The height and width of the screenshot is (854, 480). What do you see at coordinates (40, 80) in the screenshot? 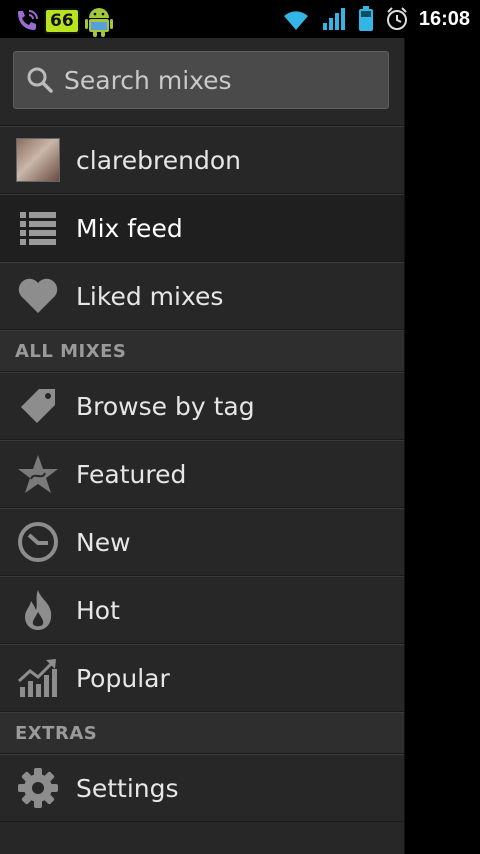
I see `search-icon` at bounding box center [40, 80].